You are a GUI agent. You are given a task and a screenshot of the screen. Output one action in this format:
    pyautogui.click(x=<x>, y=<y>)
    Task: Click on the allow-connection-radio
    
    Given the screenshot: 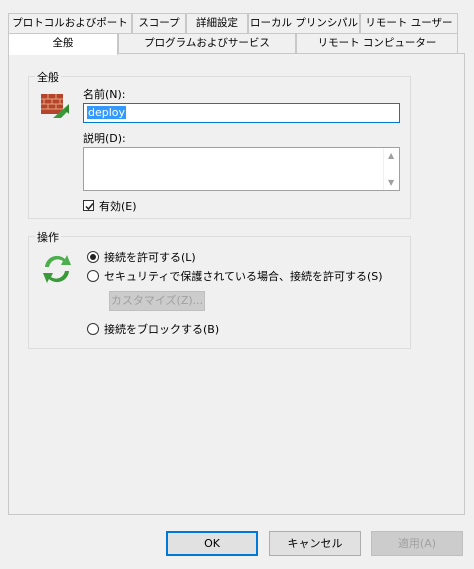 What is the action you would take?
    pyautogui.click(x=93, y=257)
    